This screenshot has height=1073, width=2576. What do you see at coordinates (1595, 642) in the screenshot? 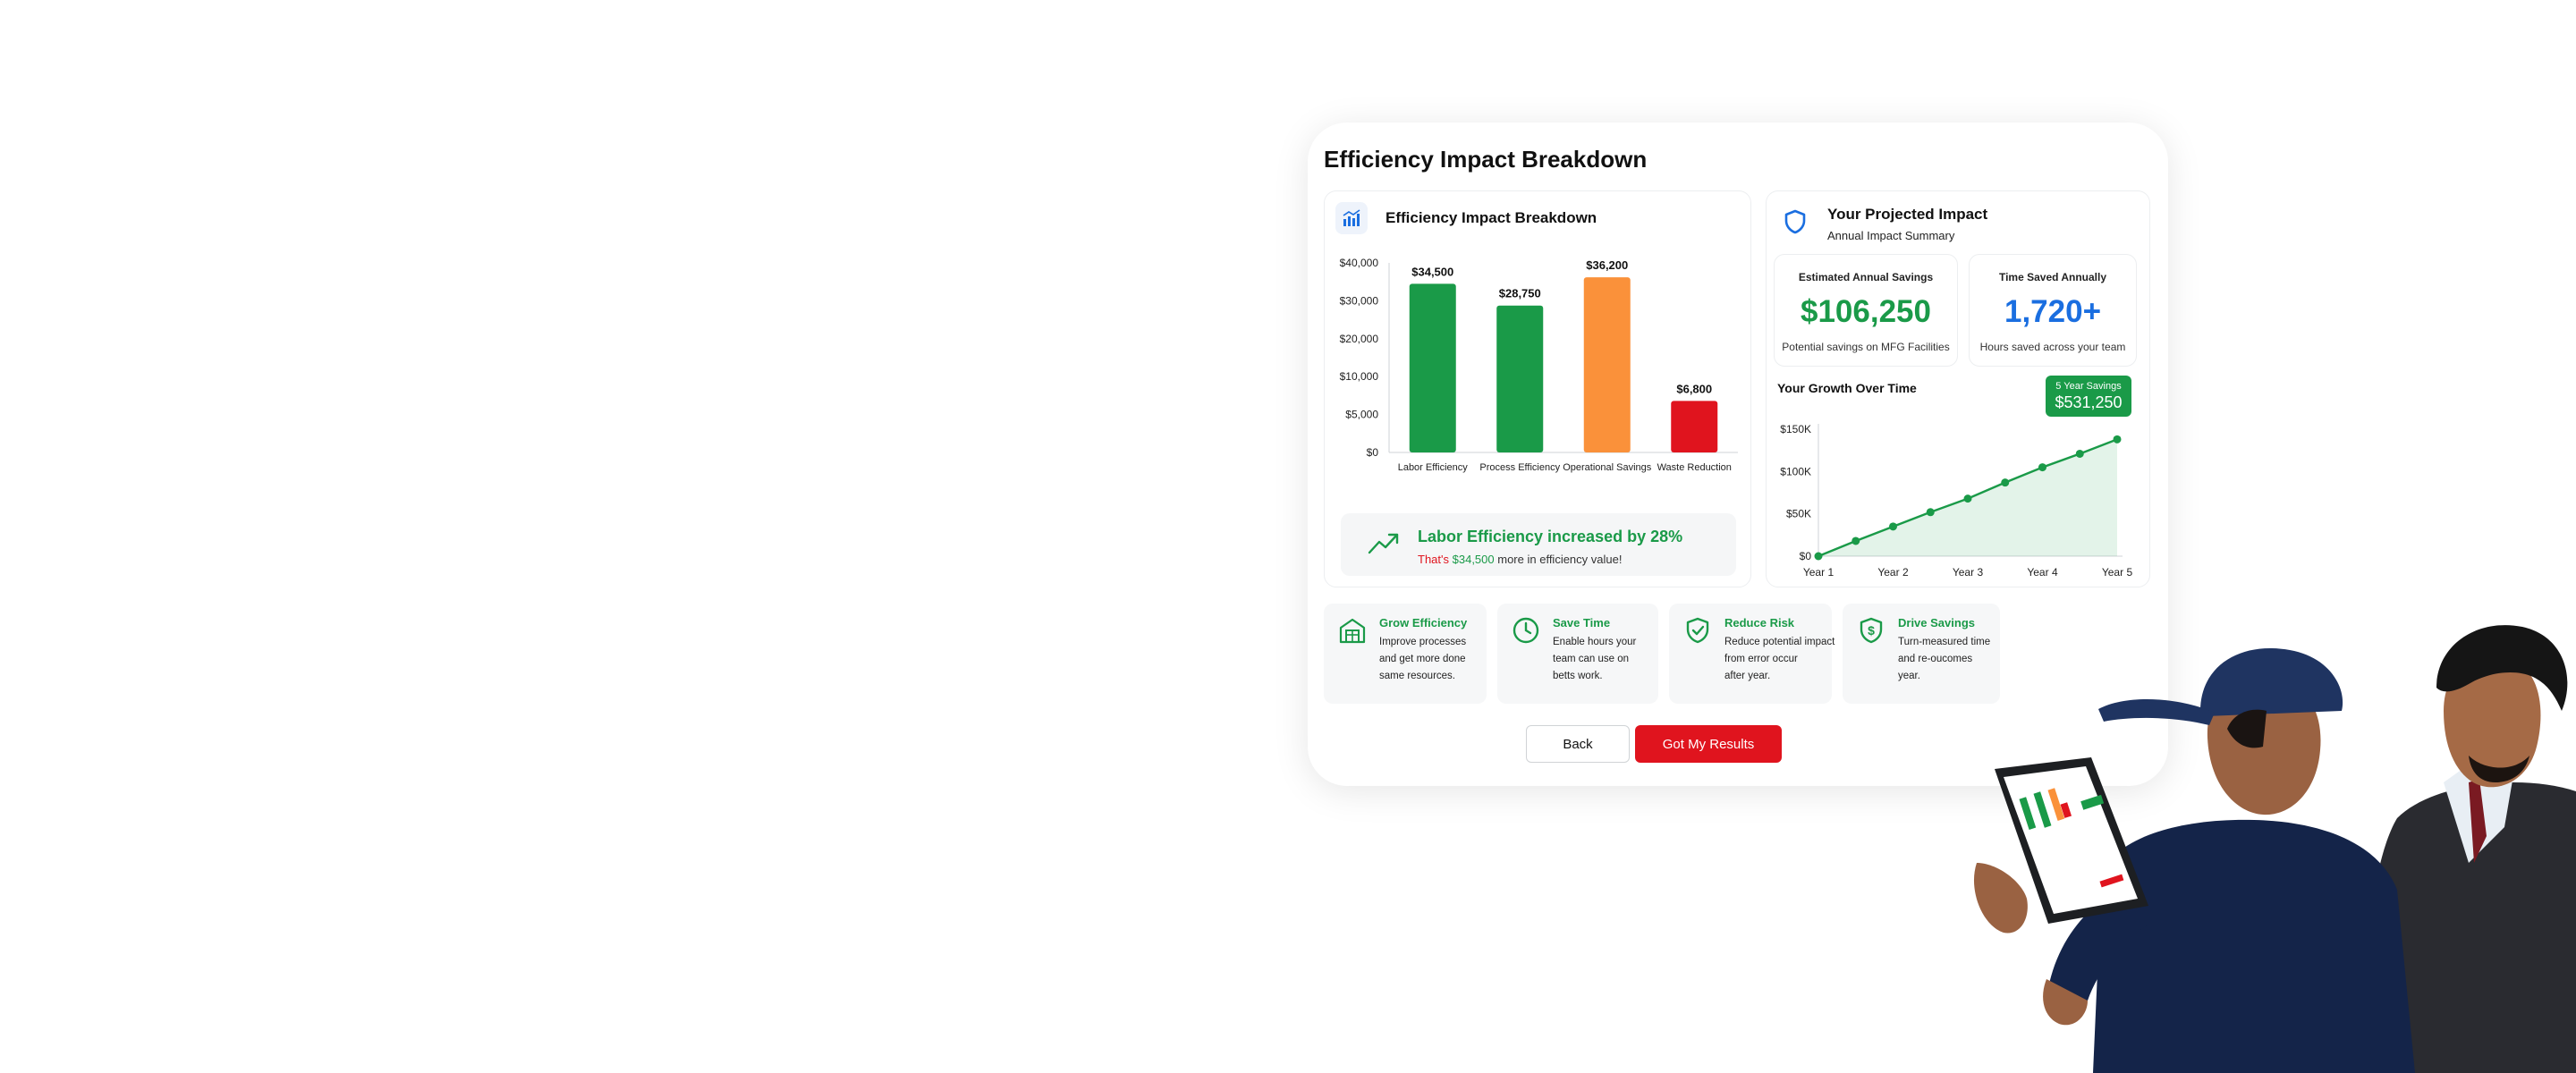
I see `feature-line: Enable hours your` at bounding box center [1595, 642].